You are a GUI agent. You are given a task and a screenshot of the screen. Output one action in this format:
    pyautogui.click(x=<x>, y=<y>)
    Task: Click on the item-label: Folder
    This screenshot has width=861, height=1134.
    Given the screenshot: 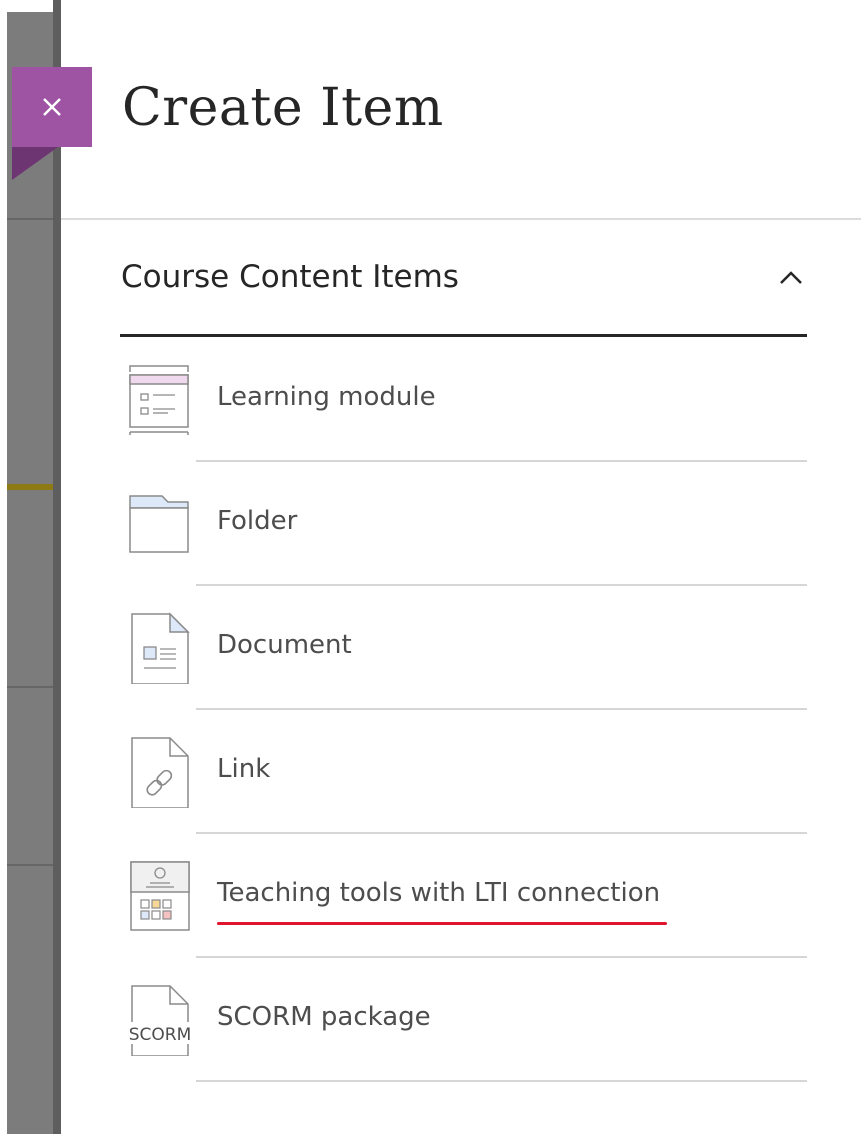 What is the action you would take?
    pyautogui.click(x=257, y=521)
    